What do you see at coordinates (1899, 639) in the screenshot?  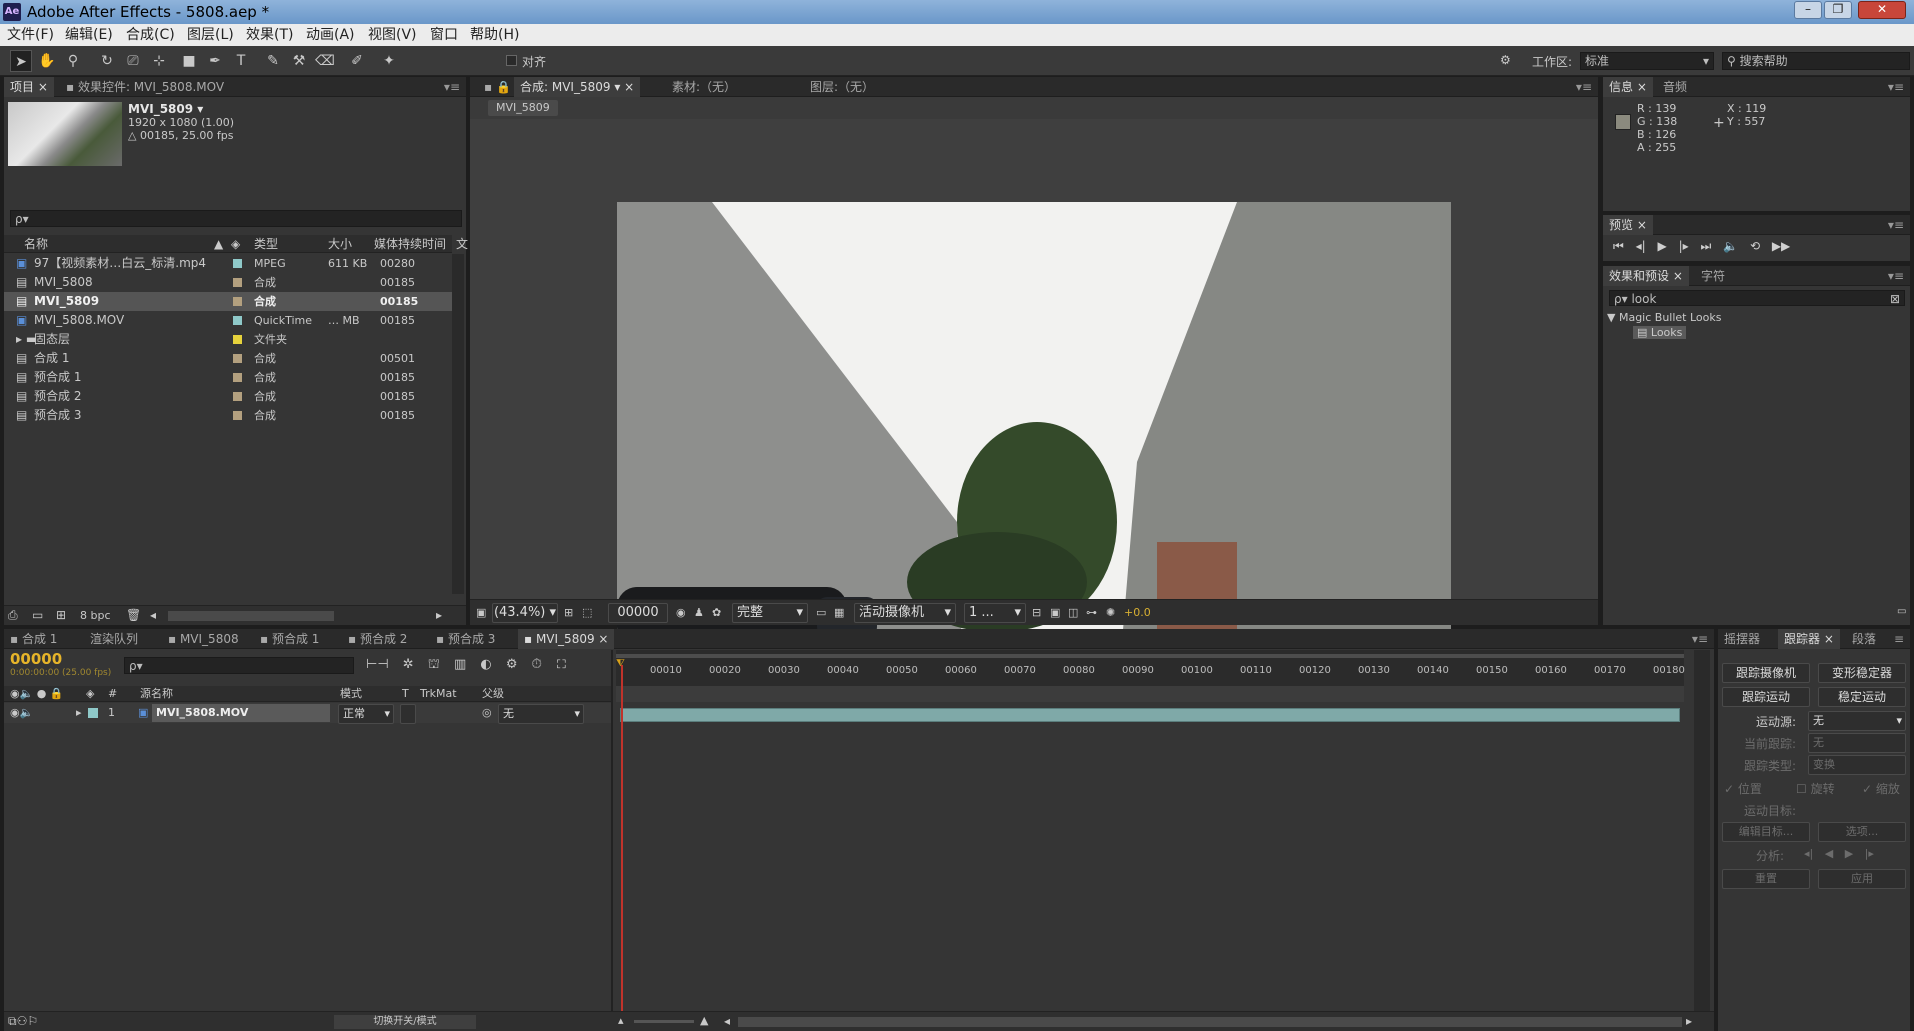 I see `panel-menu-icon: ≡` at bounding box center [1899, 639].